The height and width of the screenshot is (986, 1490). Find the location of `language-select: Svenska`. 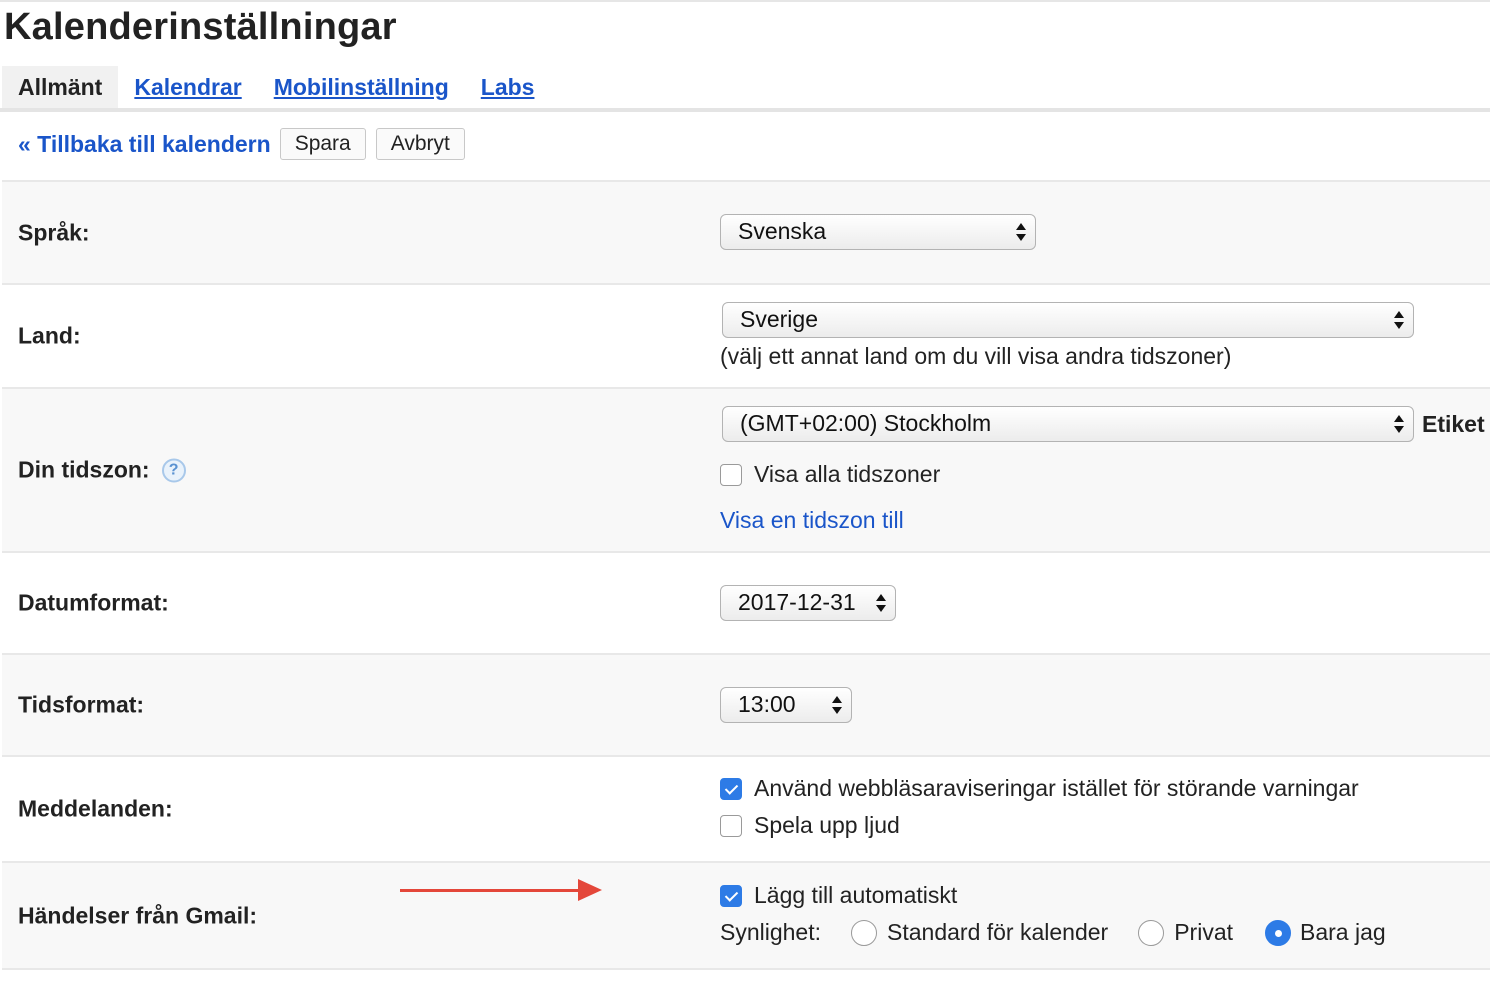

language-select: Svenska is located at coordinates (878, 232).